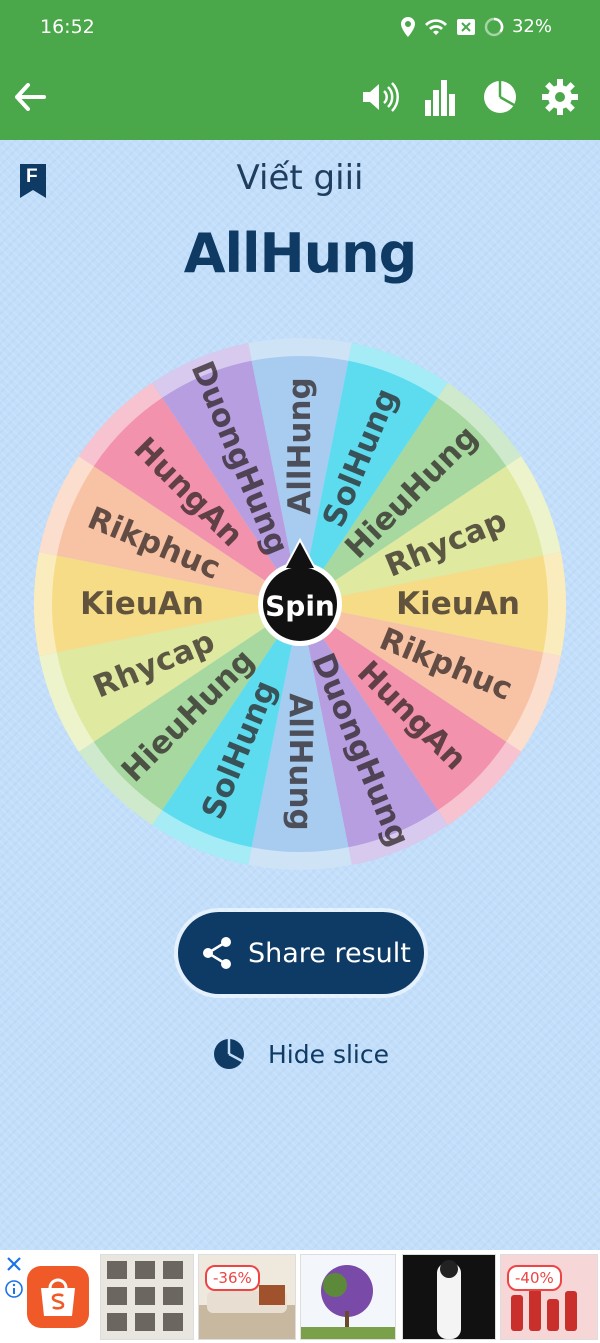 Image resolution: width=600 pixels, height=1343 pixels. I want to click on battery-percent: 32%, so click(531, 26).